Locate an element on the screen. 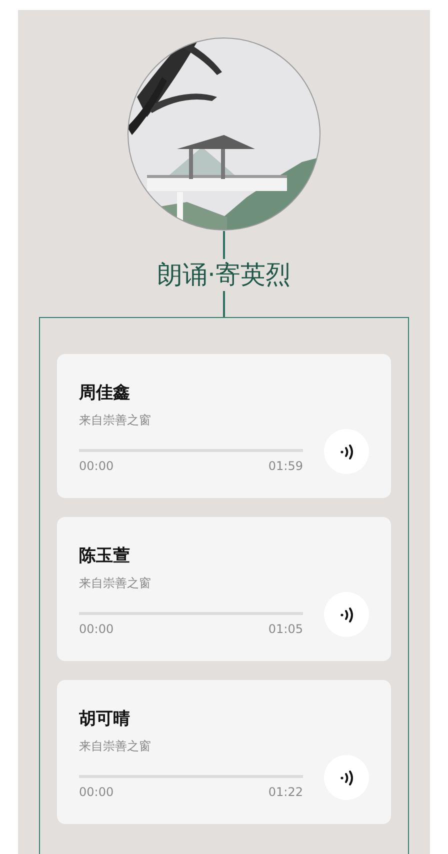 The width and height of the screenshot is (448, 854). duration-time: 01:59 is located at coordinates (285, 466).